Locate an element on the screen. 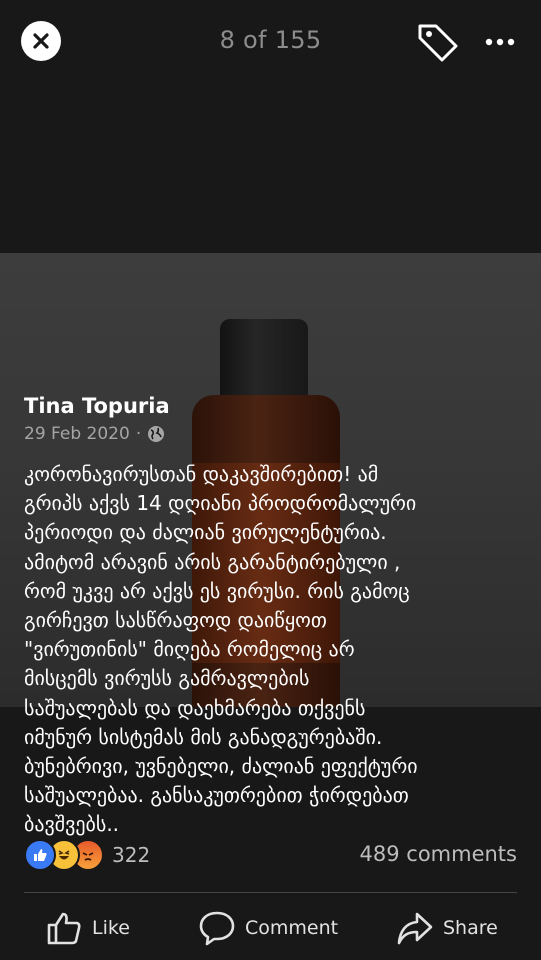 The height and width of the screenshot is (960, 541). author-name: Tina Topuria is located at coordinates (97, 406).